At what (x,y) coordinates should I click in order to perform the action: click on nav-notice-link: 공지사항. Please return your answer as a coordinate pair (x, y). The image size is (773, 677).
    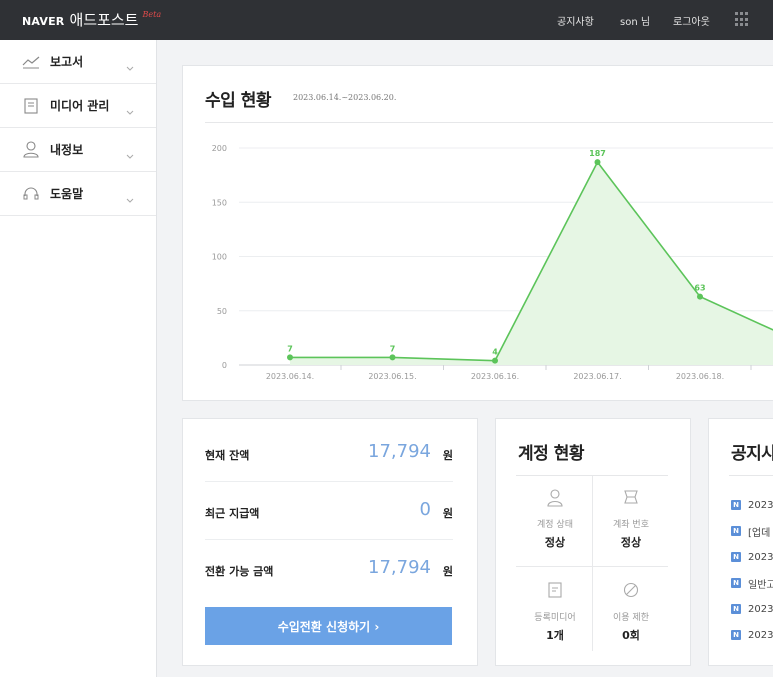
    Looking at the image, I should click on (575, 20).